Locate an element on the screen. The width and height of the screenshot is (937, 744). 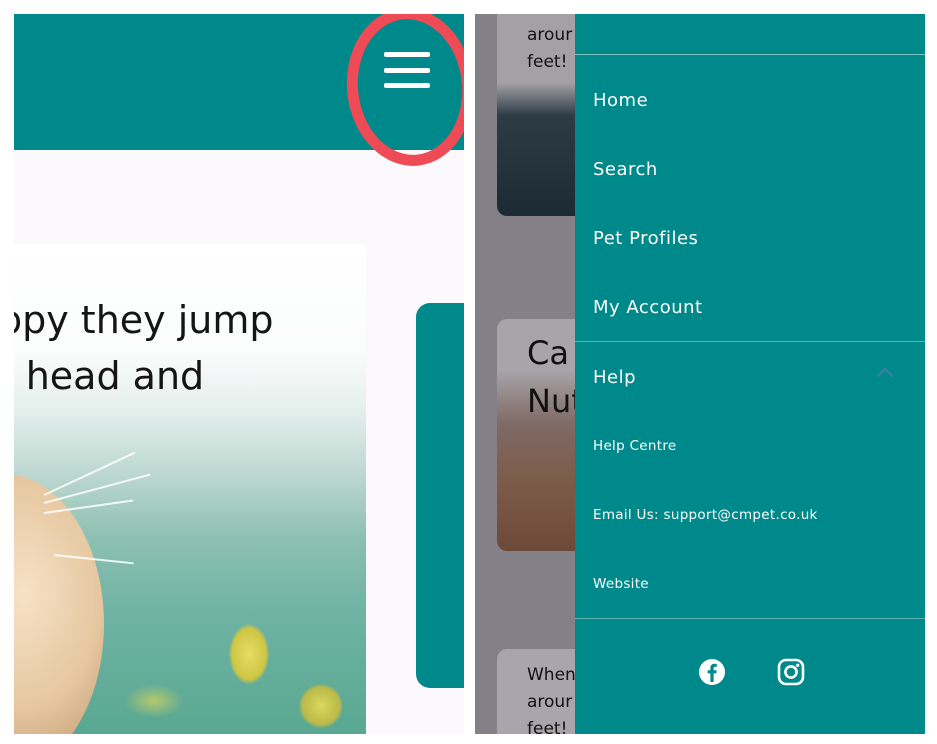
site-header is located at coordinates (239, 82).